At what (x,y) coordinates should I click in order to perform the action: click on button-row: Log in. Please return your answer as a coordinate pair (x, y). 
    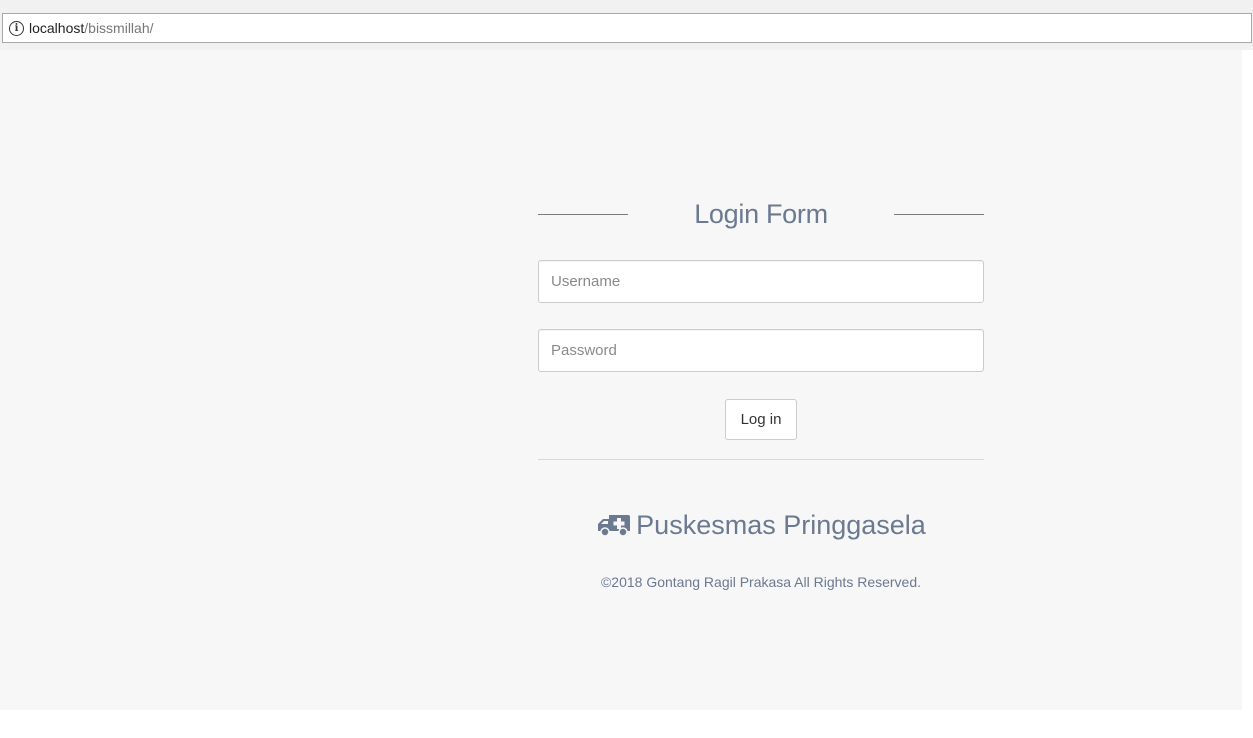
    Looking at the image, I should click on (761, 419).